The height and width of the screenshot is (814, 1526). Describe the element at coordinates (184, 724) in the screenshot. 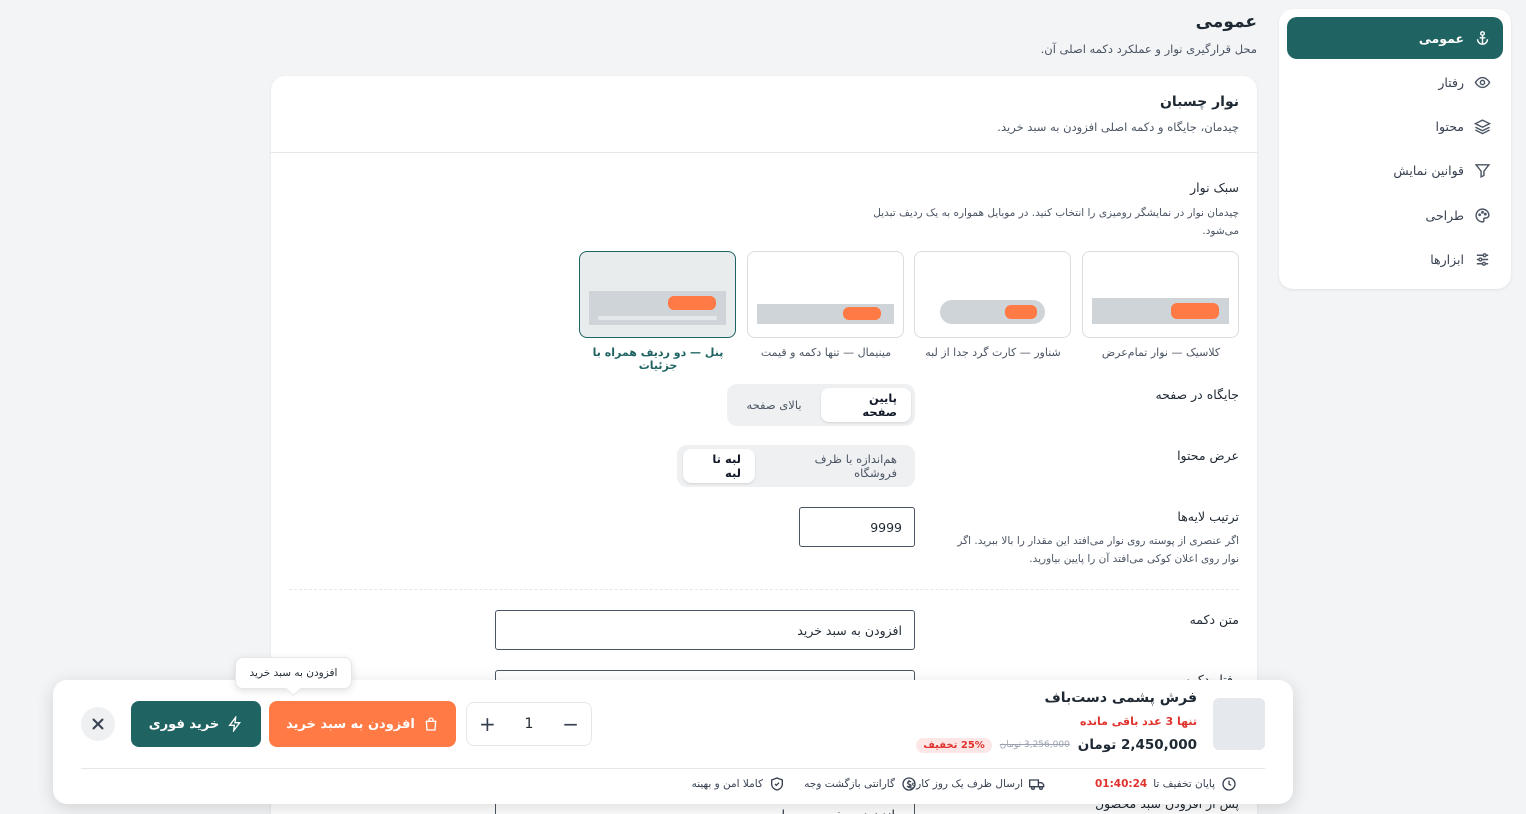

I see `buy-now-label: خرید فوری` at that location.